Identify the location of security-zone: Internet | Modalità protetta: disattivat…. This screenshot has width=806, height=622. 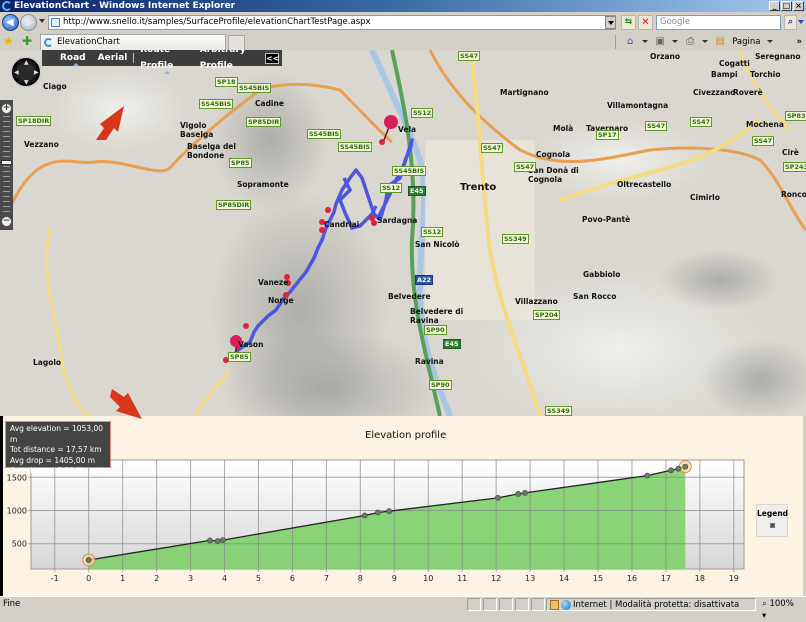
(651, 604).